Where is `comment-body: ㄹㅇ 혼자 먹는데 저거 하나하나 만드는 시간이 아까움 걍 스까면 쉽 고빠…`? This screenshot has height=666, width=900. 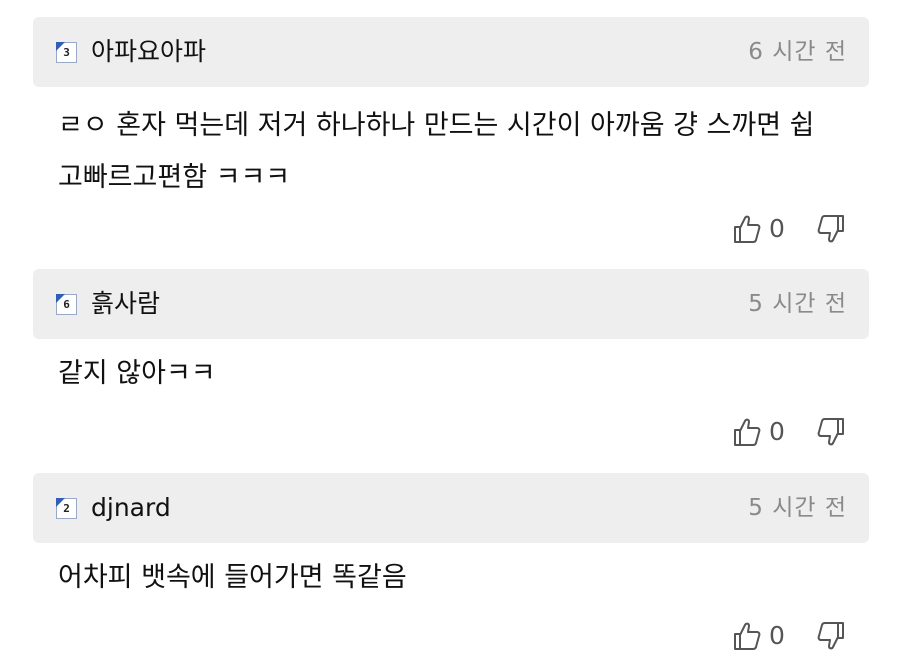
comment-body: ㄹㅇ 혼자 먹는데 저거 하나하나 만드는 시간이 아까움 걍 스까면 쉽 고빠… is located at coordinates (463, 152).